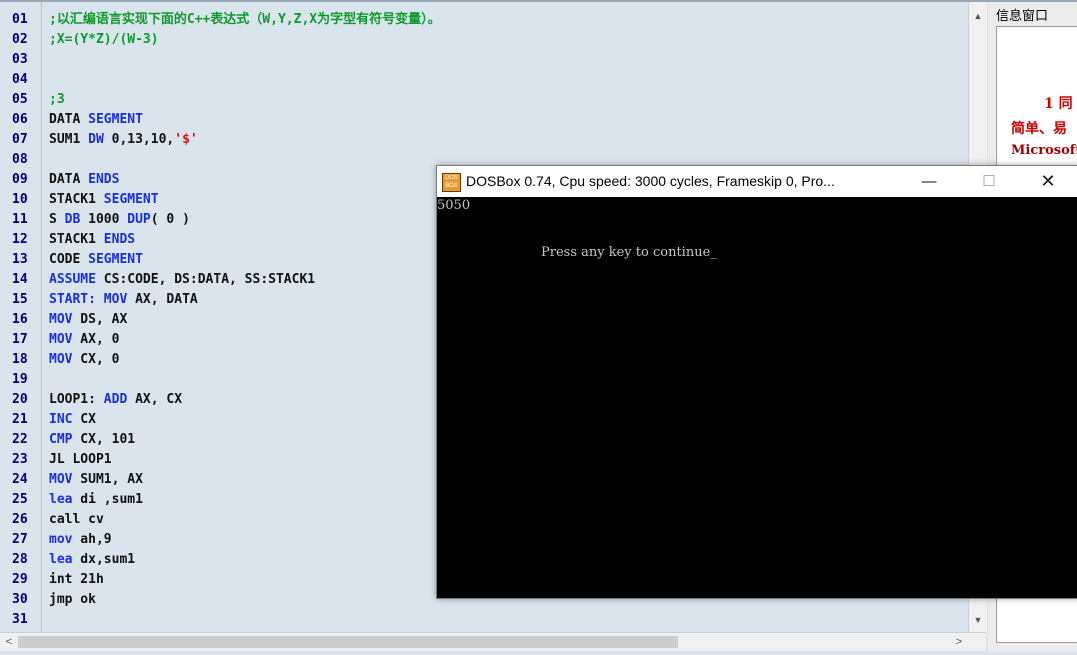 This screenshot has height=655, width=1077. I want to click on line-code: MOV CX, 0, so click(84, 360).